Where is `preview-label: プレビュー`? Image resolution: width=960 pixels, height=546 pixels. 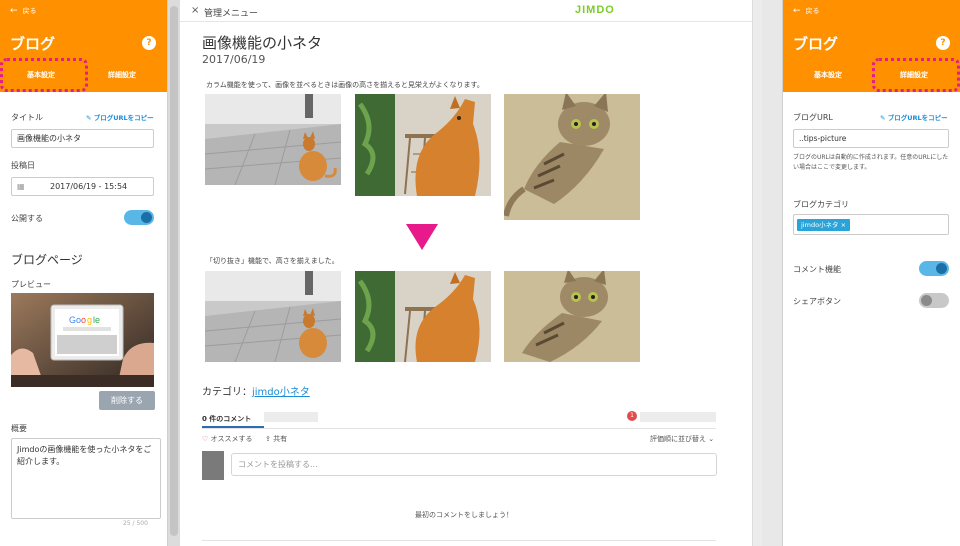 preview-label: プレビュー is located at coordinates (31, 284).